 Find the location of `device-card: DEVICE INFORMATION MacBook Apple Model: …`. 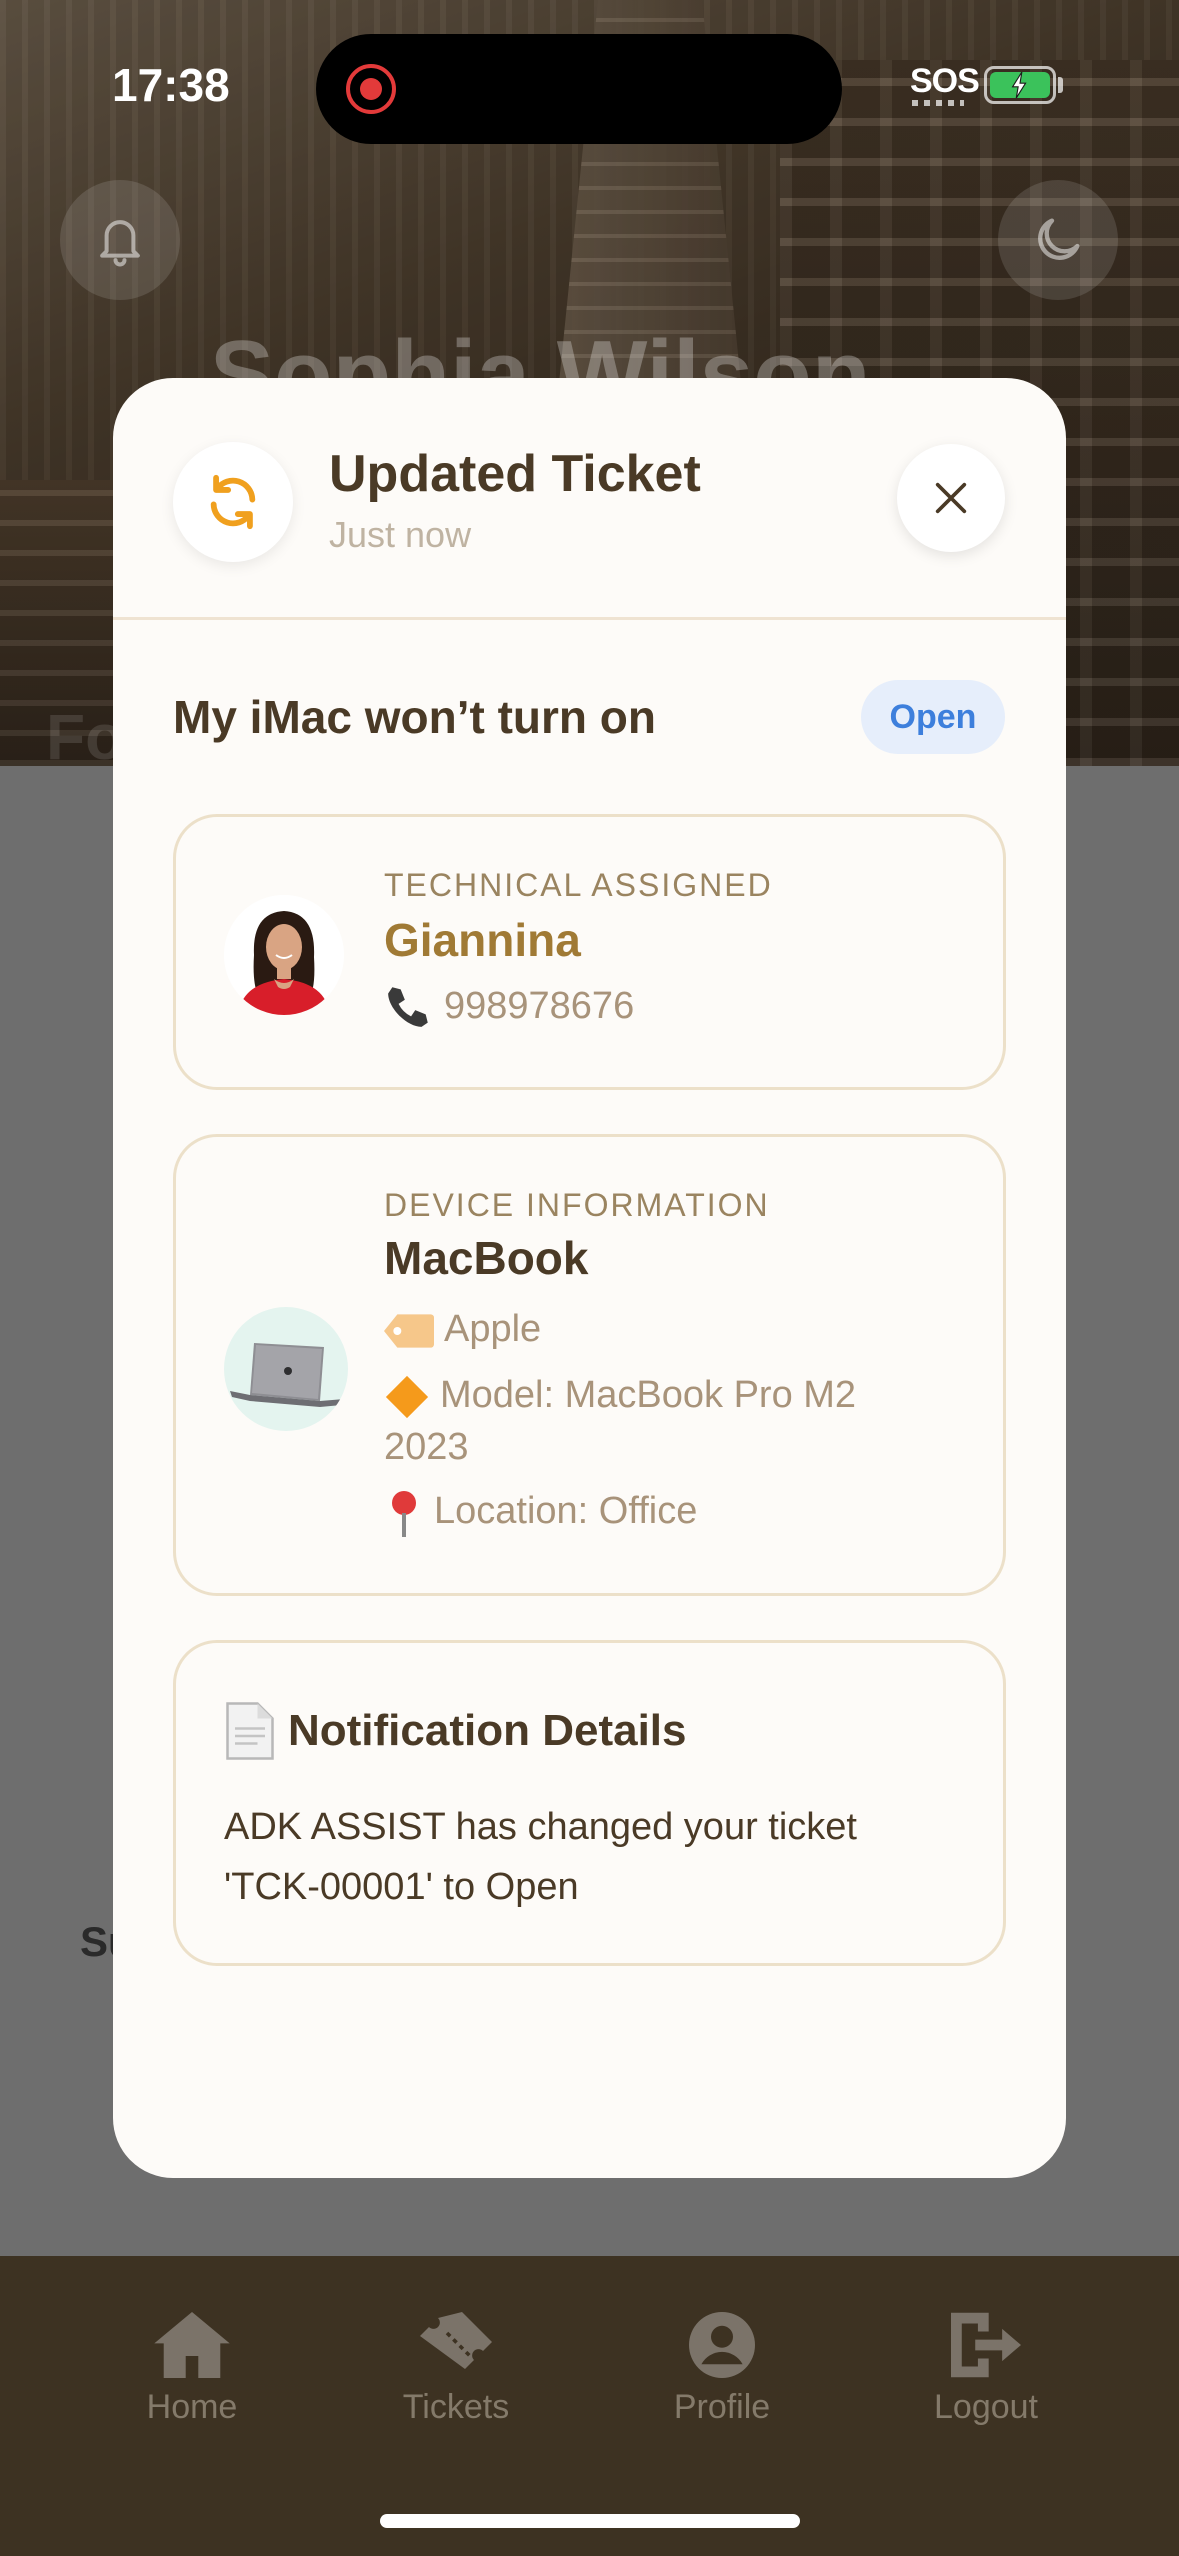

device-card: DEVICE INFORMATION MacBook Apple Model: … is located at coordinates (589, 1365).